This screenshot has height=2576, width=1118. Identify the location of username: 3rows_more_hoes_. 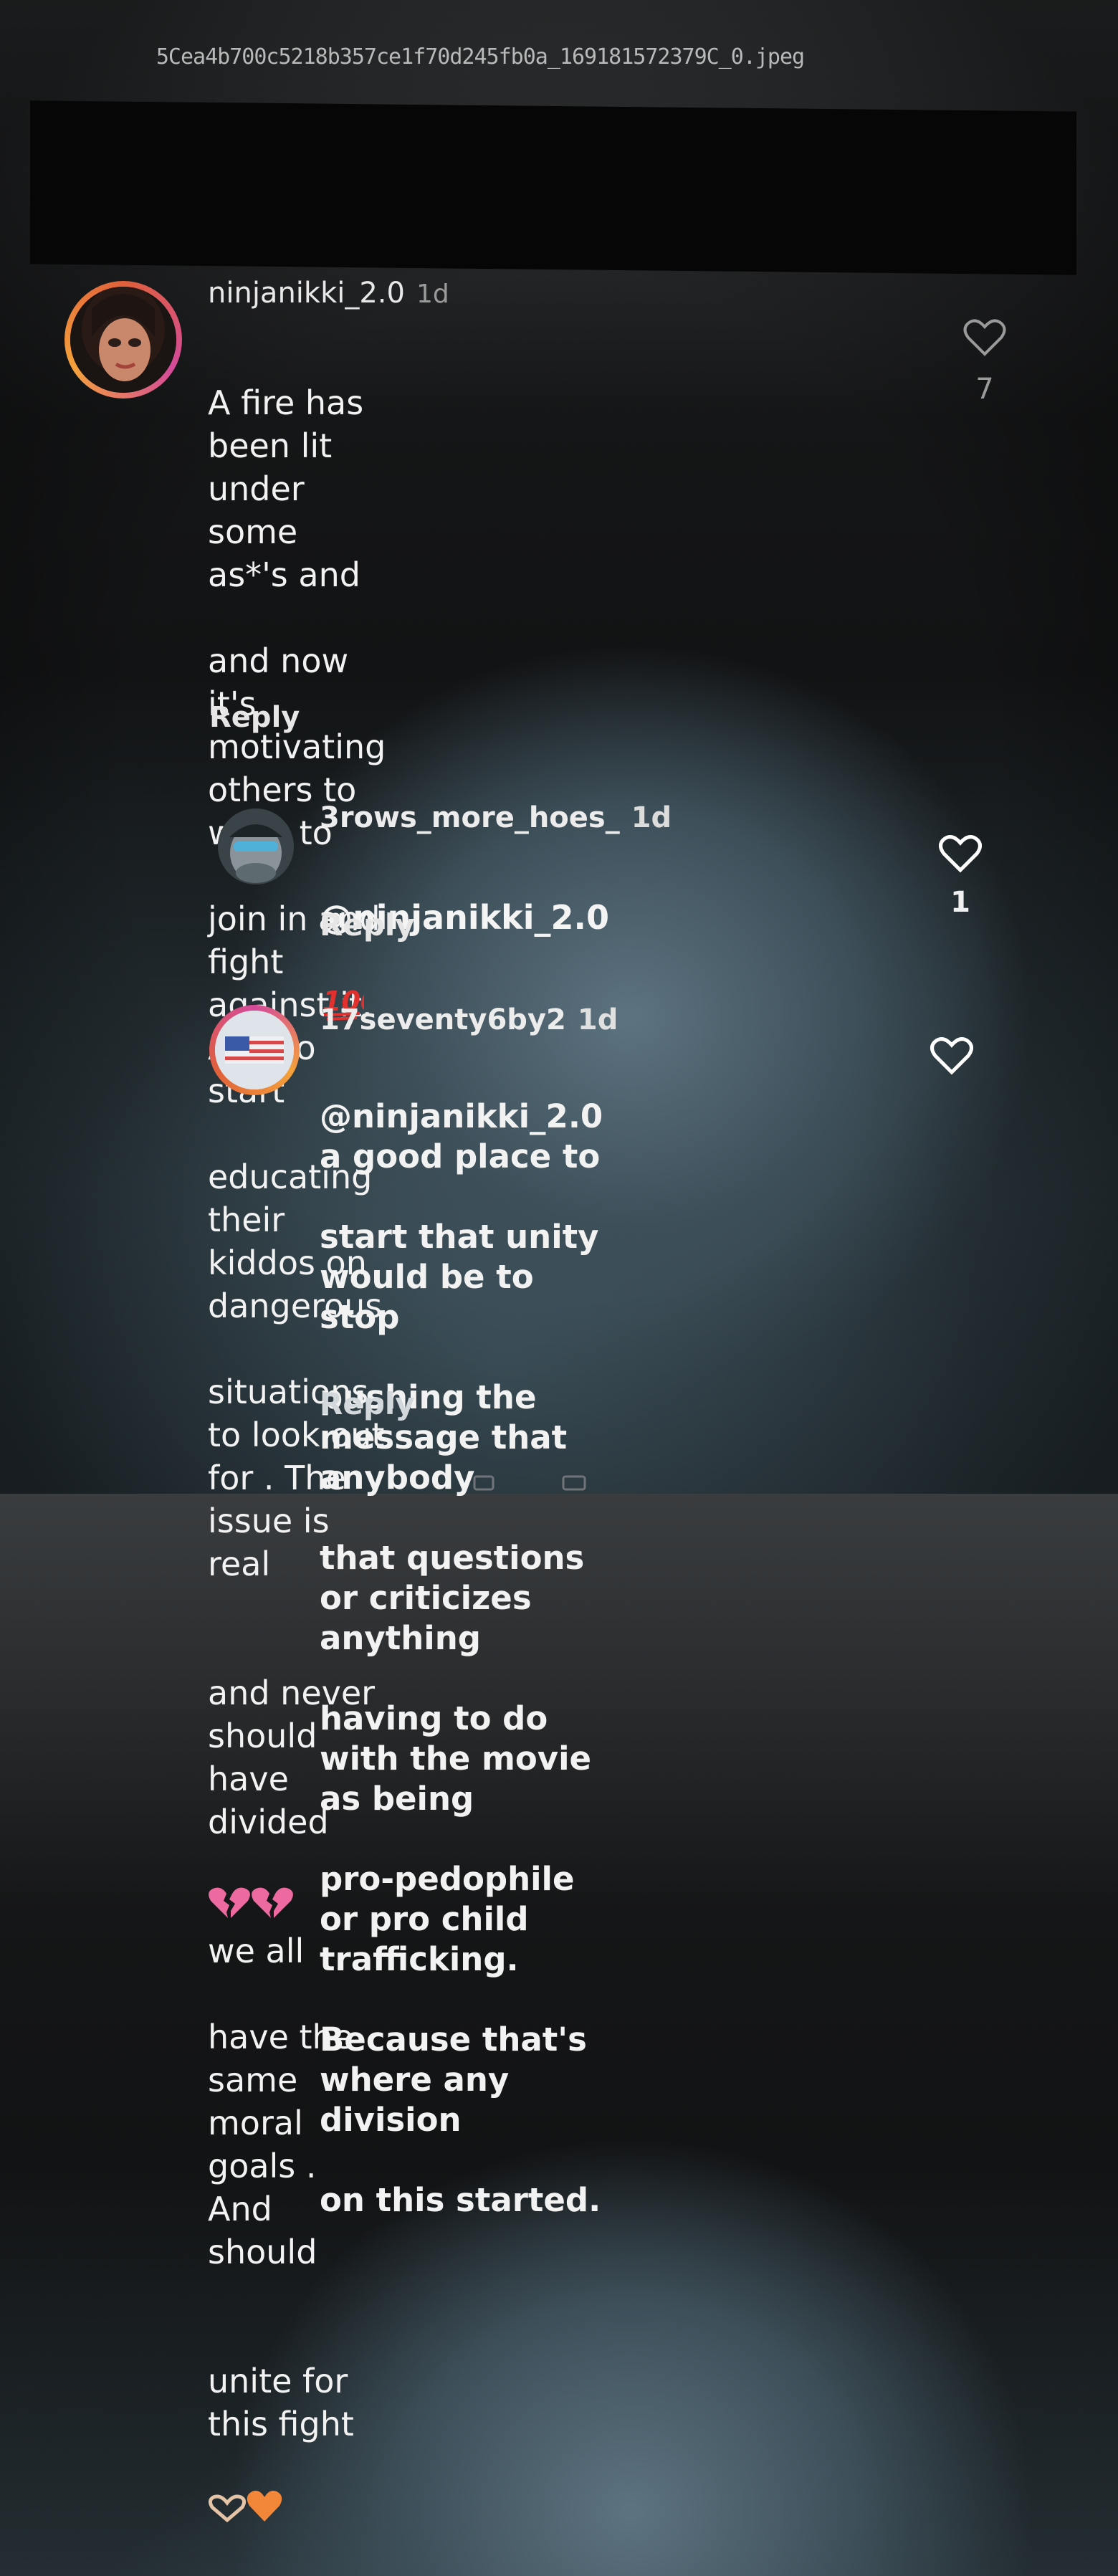
(470, 817).